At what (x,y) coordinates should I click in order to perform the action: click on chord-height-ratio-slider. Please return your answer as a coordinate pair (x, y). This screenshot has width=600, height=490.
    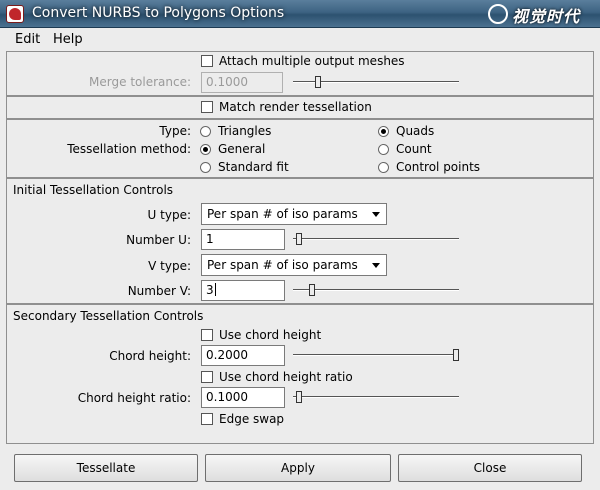
    Looking at the image, I should click on (376, 397).